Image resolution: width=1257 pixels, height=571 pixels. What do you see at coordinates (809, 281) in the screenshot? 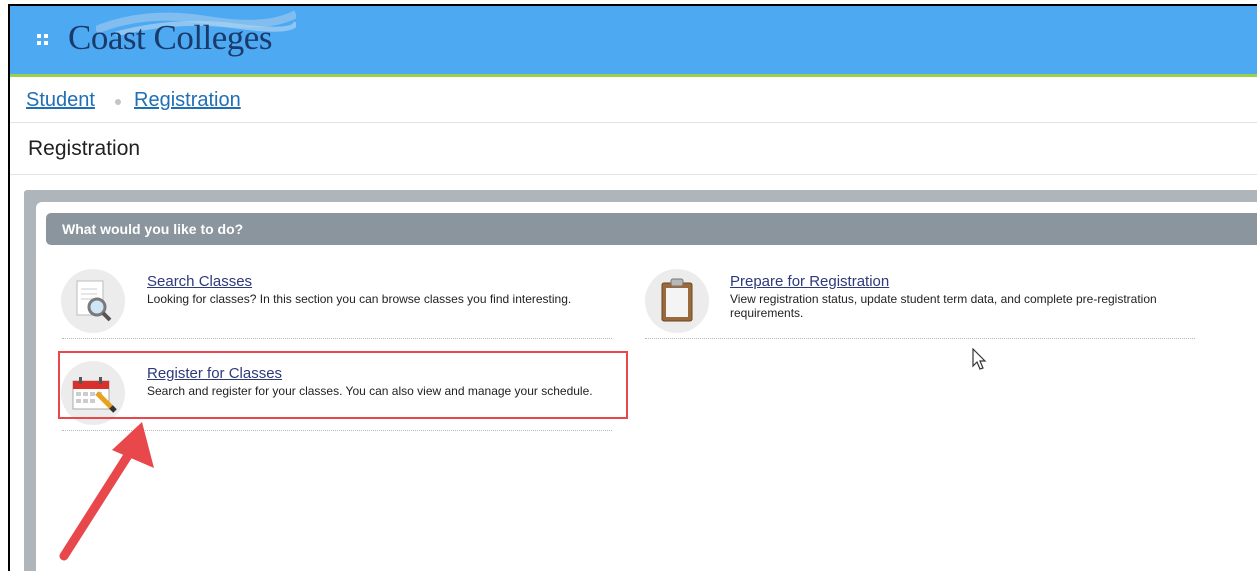
I see `prepare-registration-link: Prepare for Registration` at bounding box center [809, 281].